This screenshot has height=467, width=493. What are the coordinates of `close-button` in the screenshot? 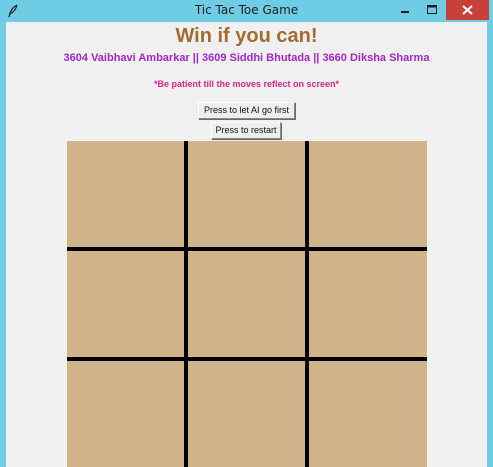 It's located at (467, 10).